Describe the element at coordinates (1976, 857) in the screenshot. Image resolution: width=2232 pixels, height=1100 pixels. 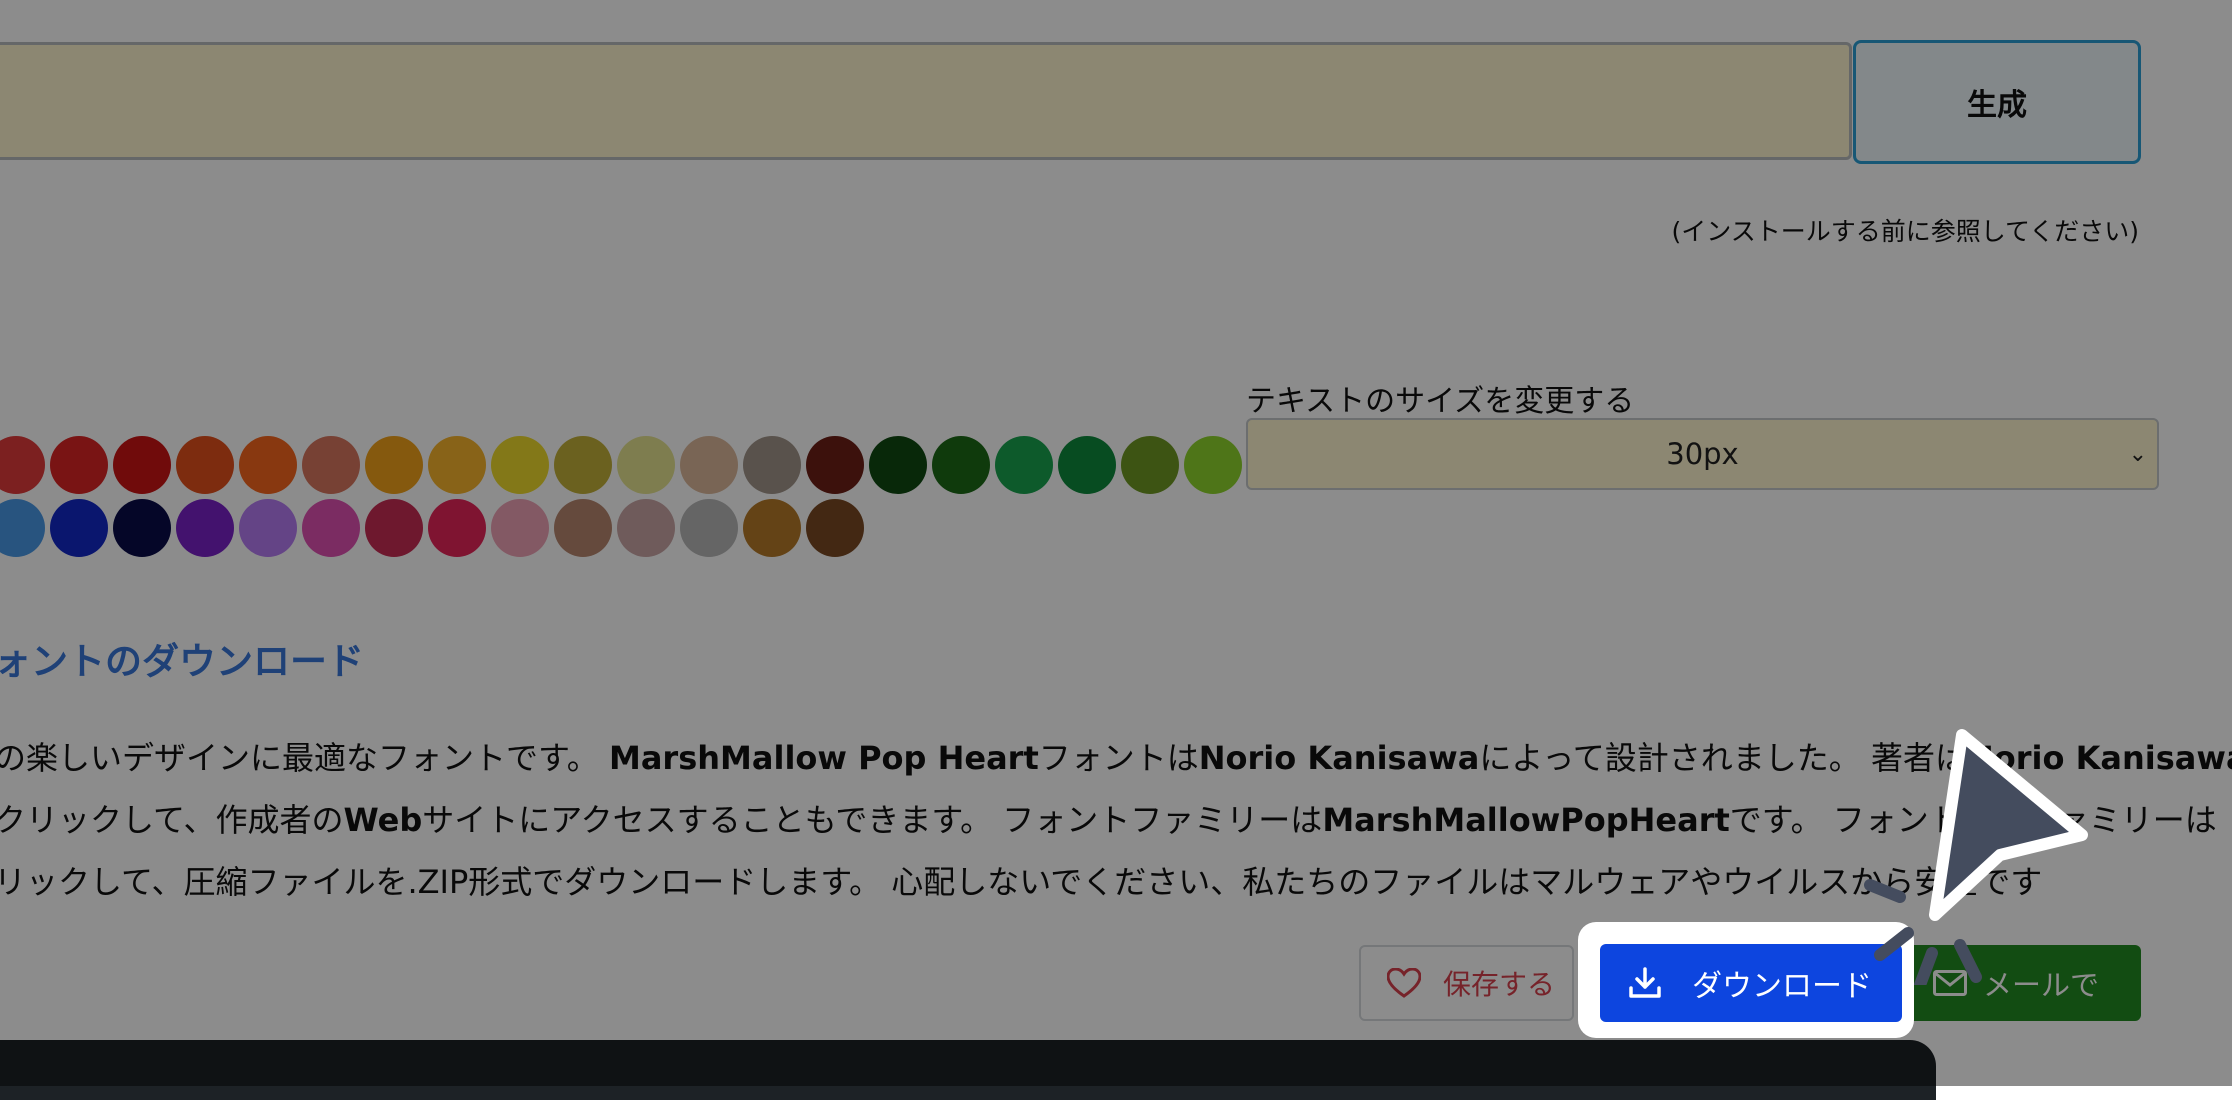
I see `click-cursor-icon` at that location.